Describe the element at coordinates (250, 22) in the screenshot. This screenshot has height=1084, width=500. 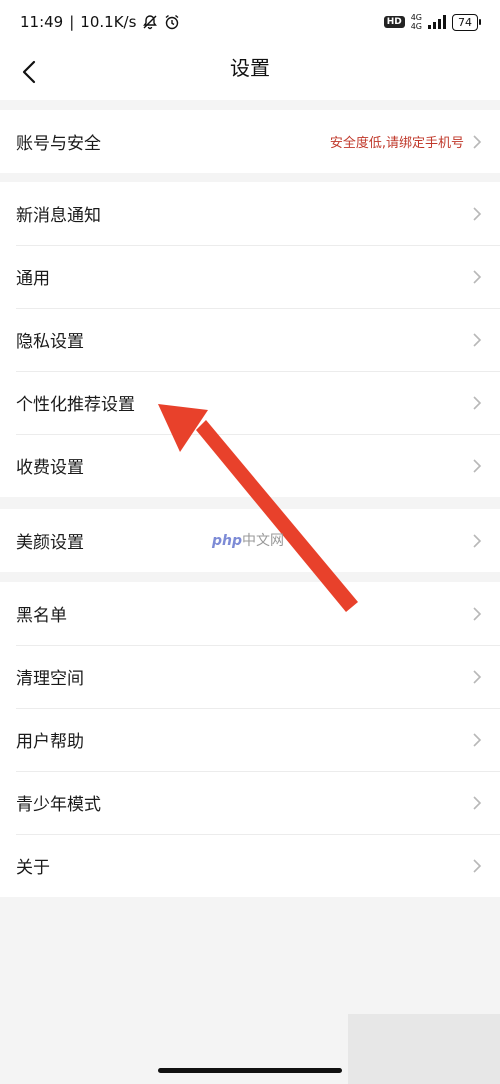
I see `status-bar: 11:49 | 10.1K/s HD 4G 4G 74` at that location.